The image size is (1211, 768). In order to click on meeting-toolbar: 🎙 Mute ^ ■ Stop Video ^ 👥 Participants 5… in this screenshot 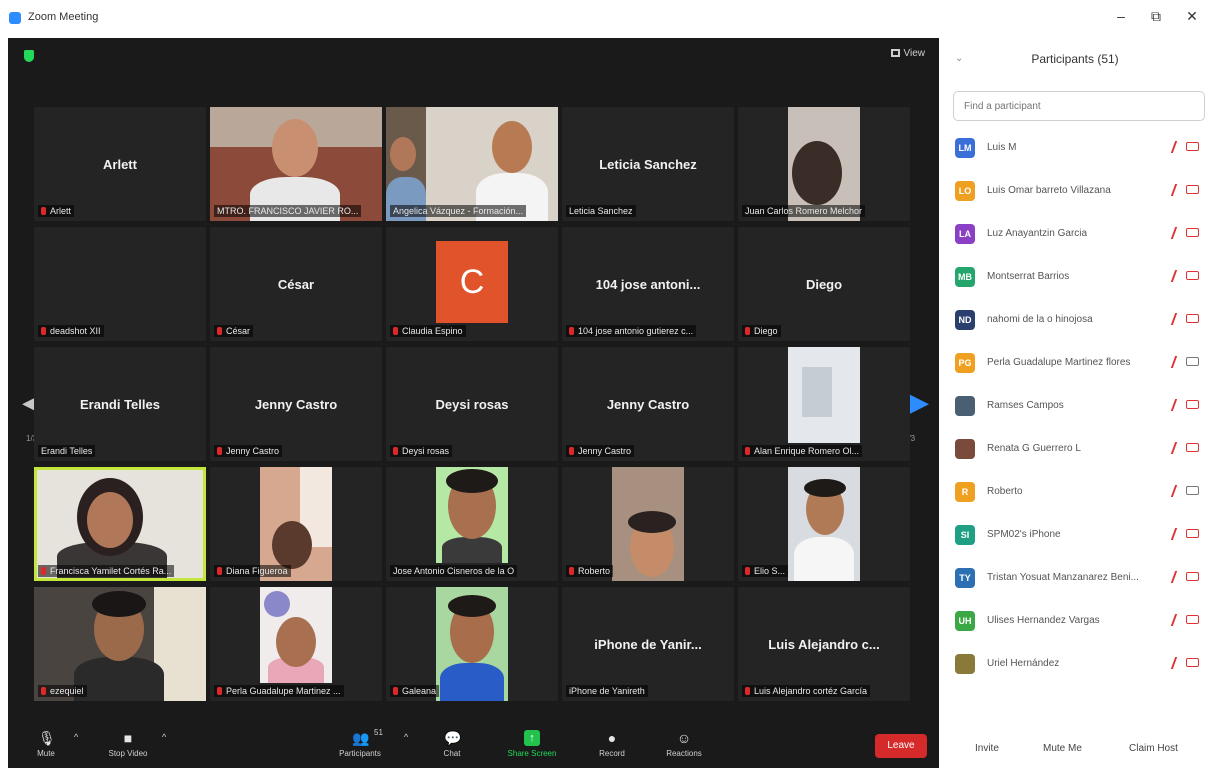, I will do `click(473, 747)`.